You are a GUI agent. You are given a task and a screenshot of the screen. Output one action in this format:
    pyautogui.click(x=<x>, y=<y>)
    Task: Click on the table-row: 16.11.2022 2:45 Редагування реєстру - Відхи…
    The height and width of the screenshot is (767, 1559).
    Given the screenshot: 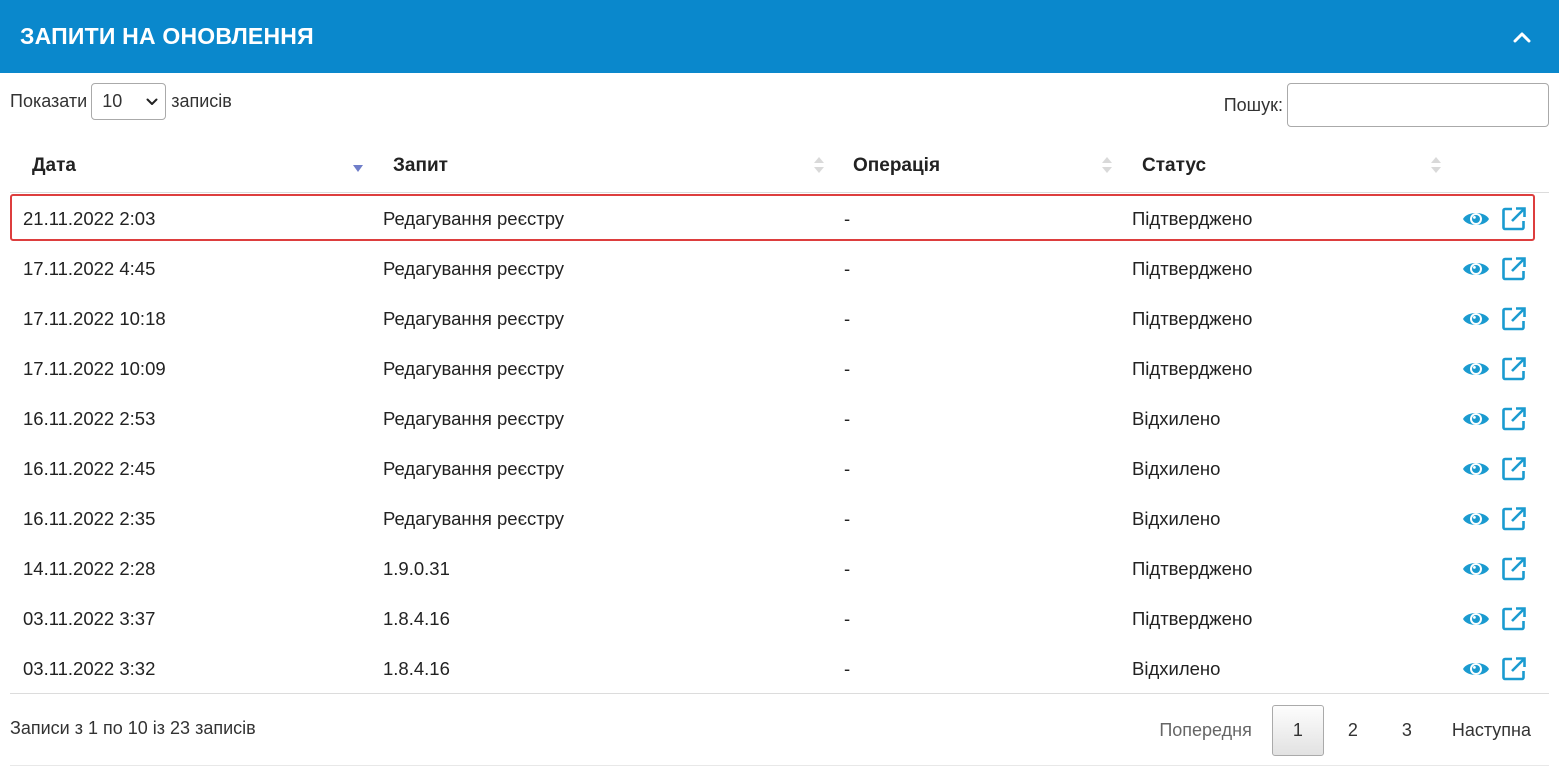 What is the action you would take?
    pyautogui.click(x=779, y=469)
    